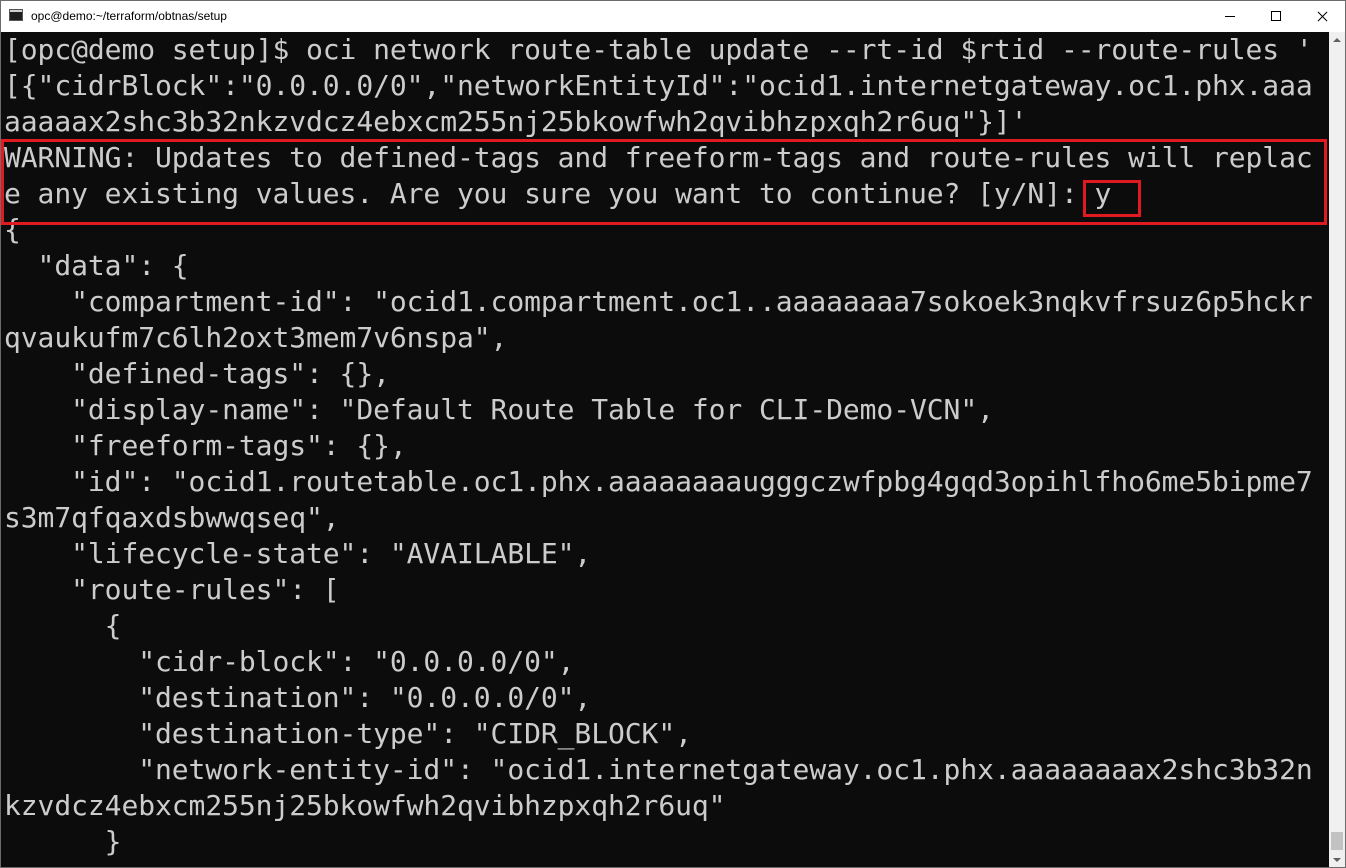 The height and width of the screenshot is (868, 1346). What do you see at coordinates (96, 265) in the screenshot?
I see `terminal-line: "data": {` at bounding box center [96, 265].